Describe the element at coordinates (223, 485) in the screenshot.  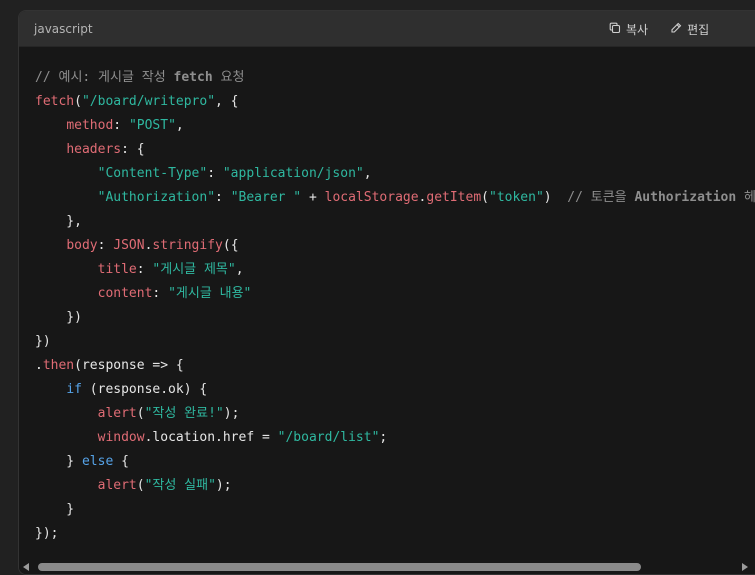
I see `code-token: );` at that location.